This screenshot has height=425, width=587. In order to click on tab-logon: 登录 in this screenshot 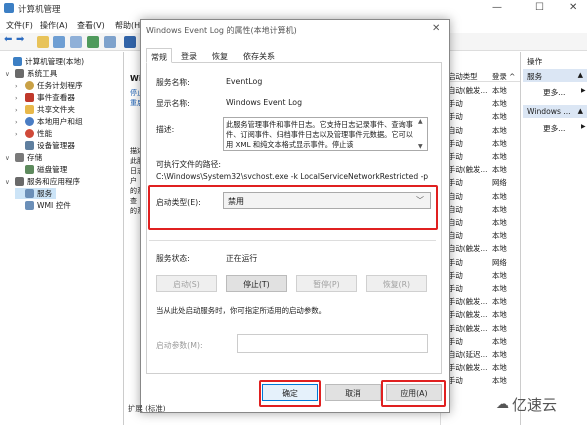, I will do `click(189, 55)`.